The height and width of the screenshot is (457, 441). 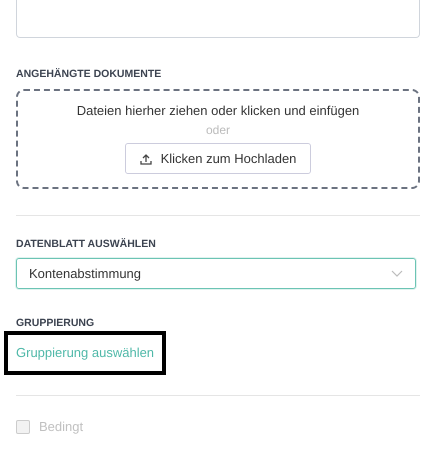 I want to click on upload-button: Klicken zum Hochladen, so click(x=218, y=158).